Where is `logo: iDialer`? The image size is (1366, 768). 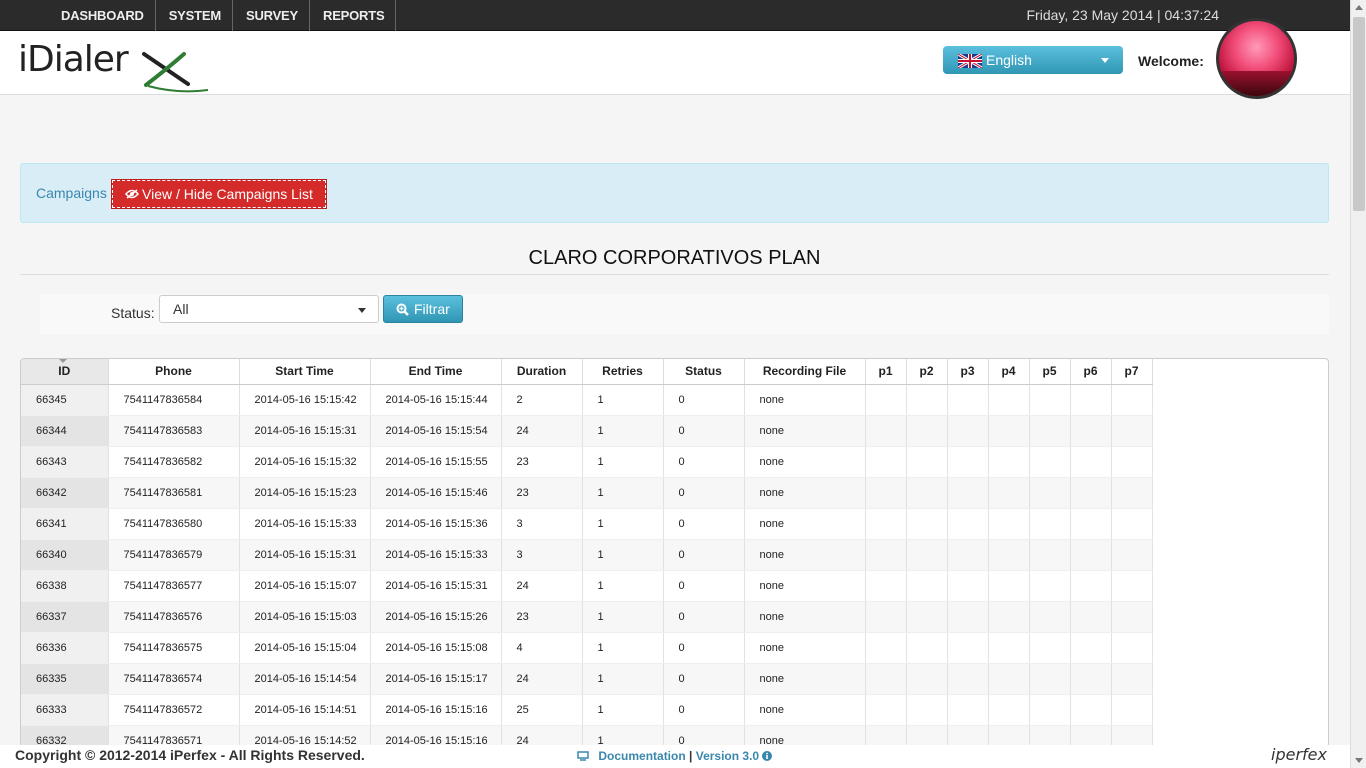 logo: iDialer is located at coordinates (118, 65).